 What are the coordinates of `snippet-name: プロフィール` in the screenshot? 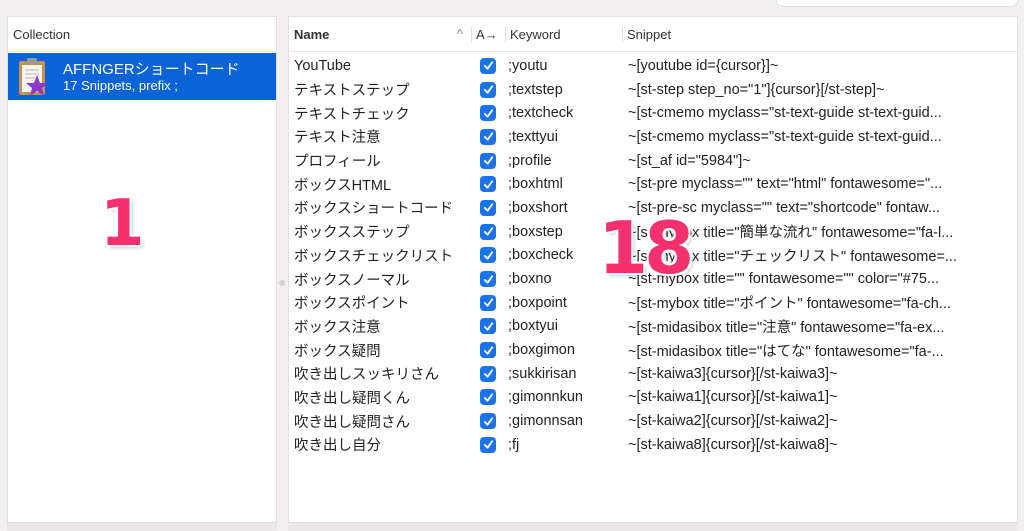 It's located at (337, 162).